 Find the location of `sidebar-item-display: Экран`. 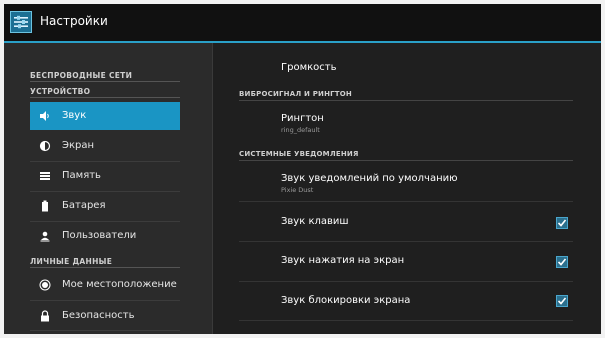

sidebar-item-display: Экран is located at coordinates (105, 146).